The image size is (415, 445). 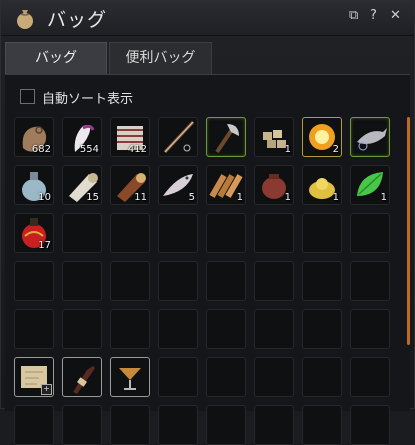 I want to click on item-quantity: 11, so click(x=140, y=197).